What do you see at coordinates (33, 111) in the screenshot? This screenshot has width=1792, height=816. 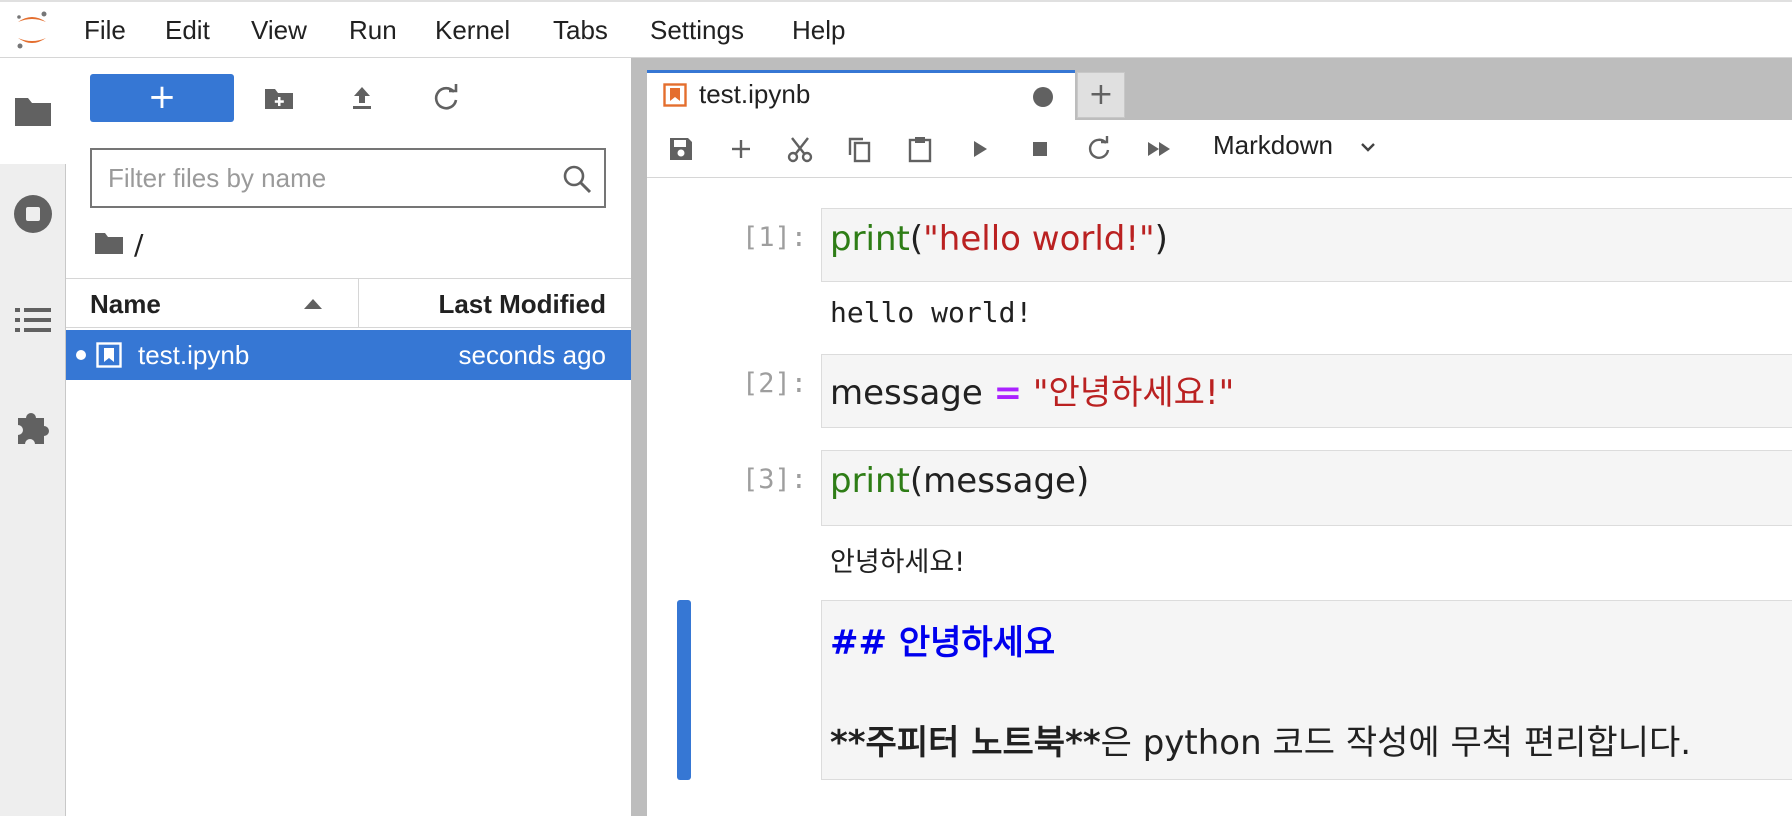 I see `folder-icon` at bounding box center [33, 111].